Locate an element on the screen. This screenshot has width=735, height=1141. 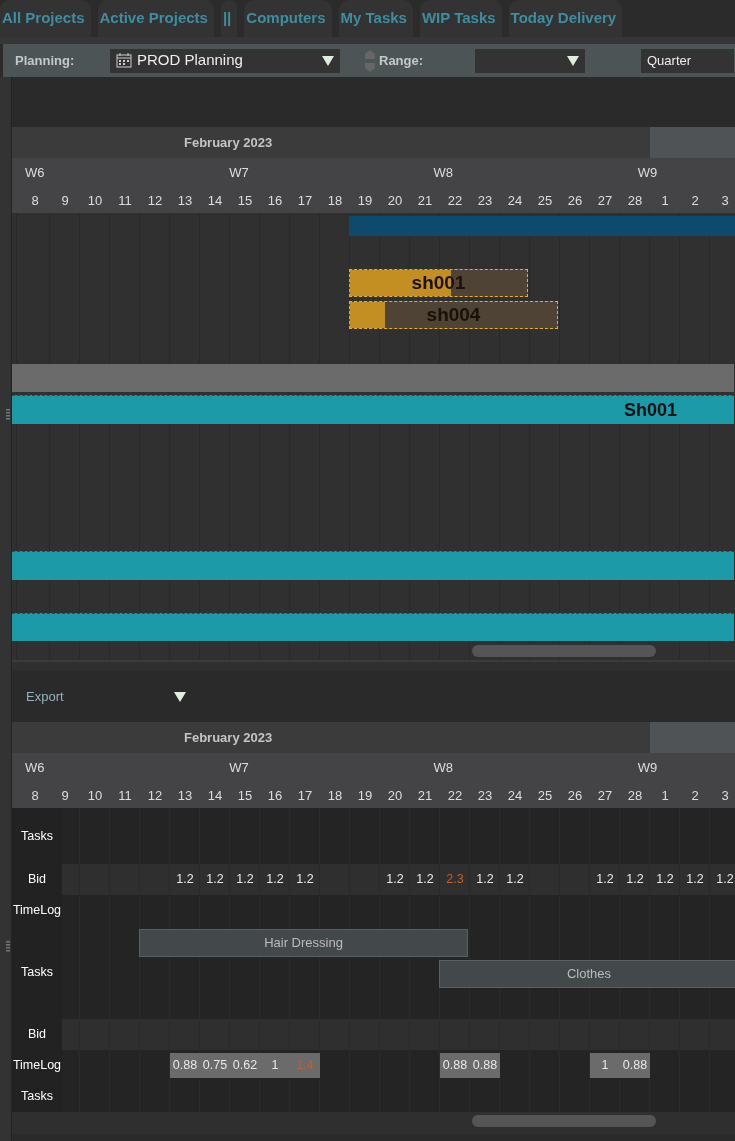
task-bar: Hair Dressing is located at coordinates (303, 943).